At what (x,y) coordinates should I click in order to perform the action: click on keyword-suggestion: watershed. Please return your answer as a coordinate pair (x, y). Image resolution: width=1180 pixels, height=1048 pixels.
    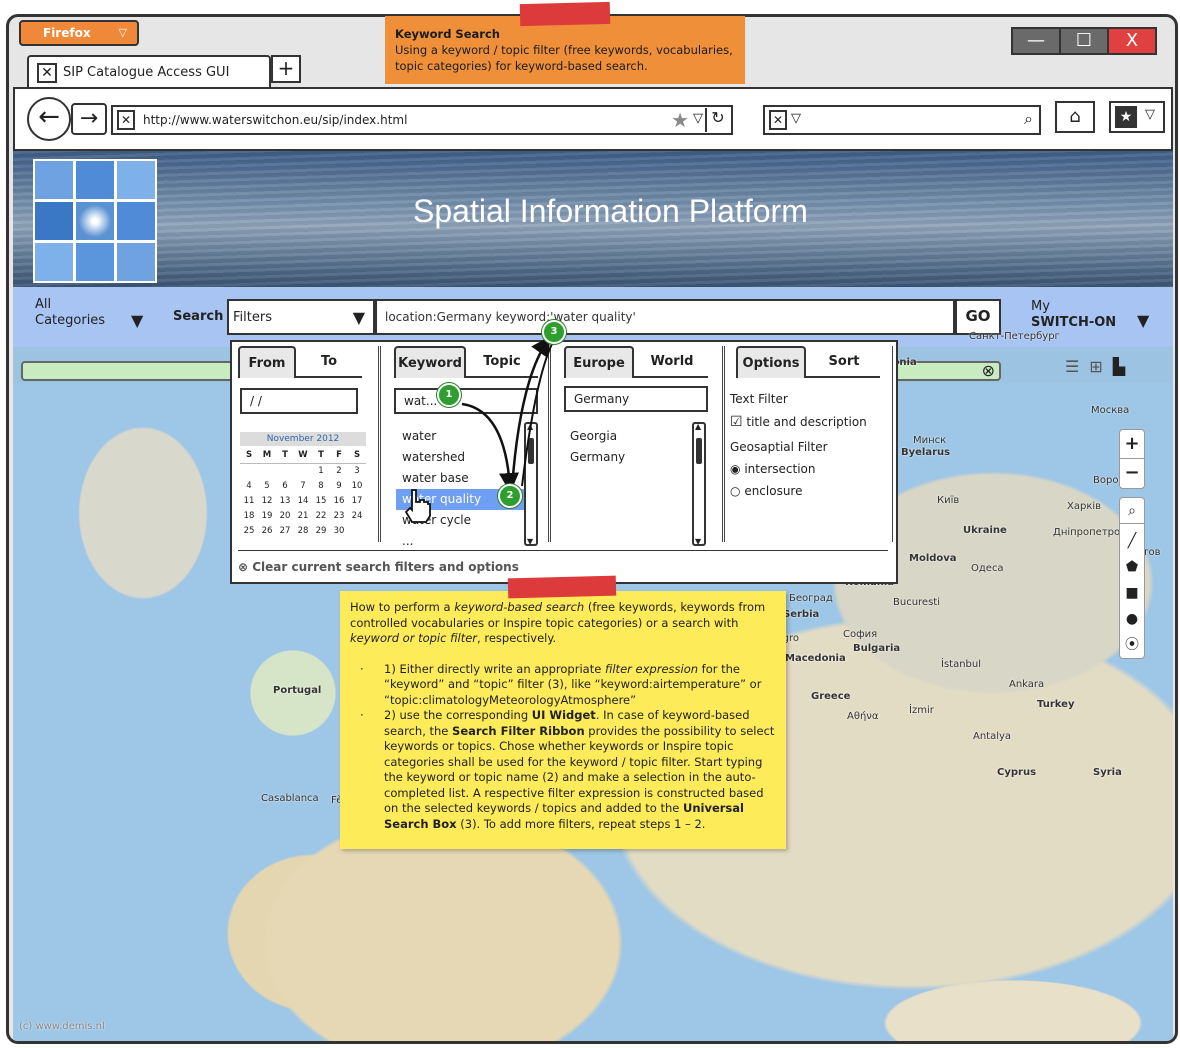
    Looking at the image, I should click on (460, 457).